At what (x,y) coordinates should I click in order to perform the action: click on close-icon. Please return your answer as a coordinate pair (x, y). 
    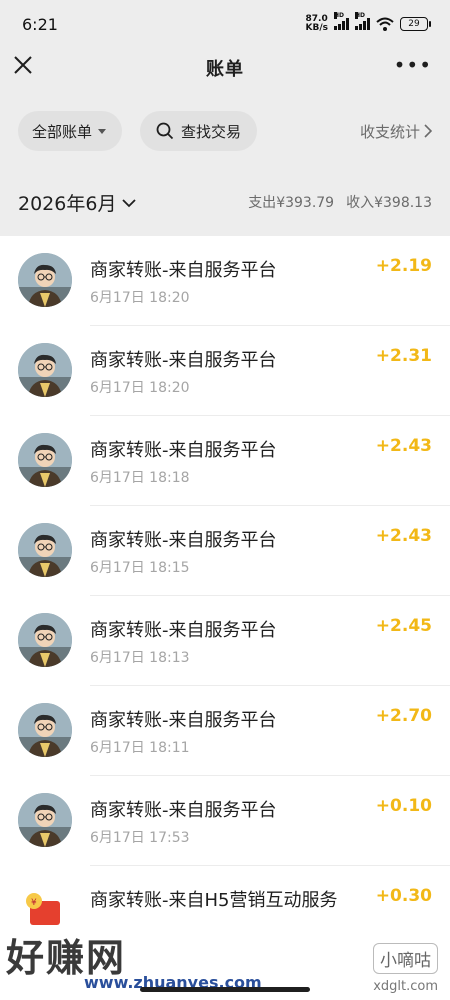
    Looking at the image, I should click on (23, 65).